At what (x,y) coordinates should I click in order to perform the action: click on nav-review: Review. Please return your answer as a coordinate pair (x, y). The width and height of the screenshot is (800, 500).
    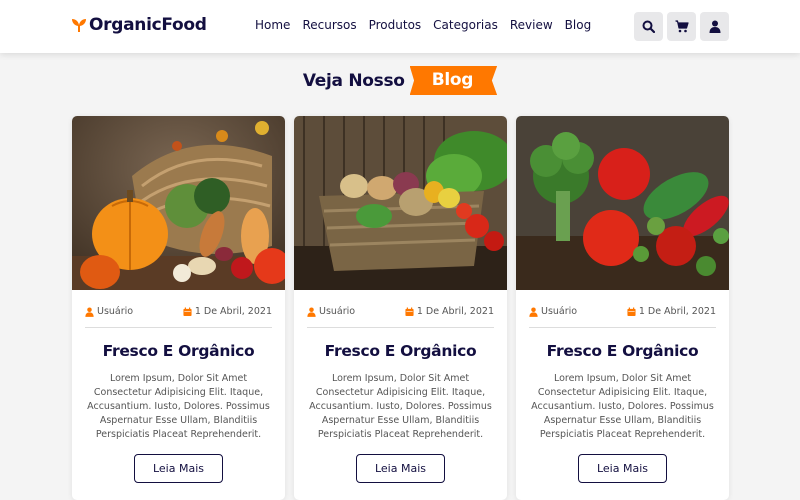
    Looking at the image, I should click on (531, 25).